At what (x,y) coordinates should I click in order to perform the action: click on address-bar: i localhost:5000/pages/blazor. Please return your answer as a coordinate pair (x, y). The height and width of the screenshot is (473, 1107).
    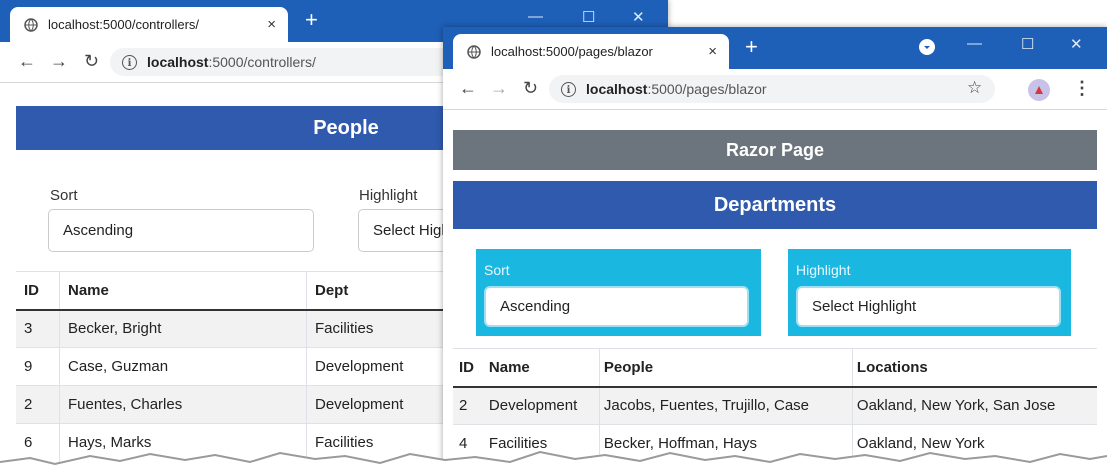
    Looking at the image, I should click on (772, 89).